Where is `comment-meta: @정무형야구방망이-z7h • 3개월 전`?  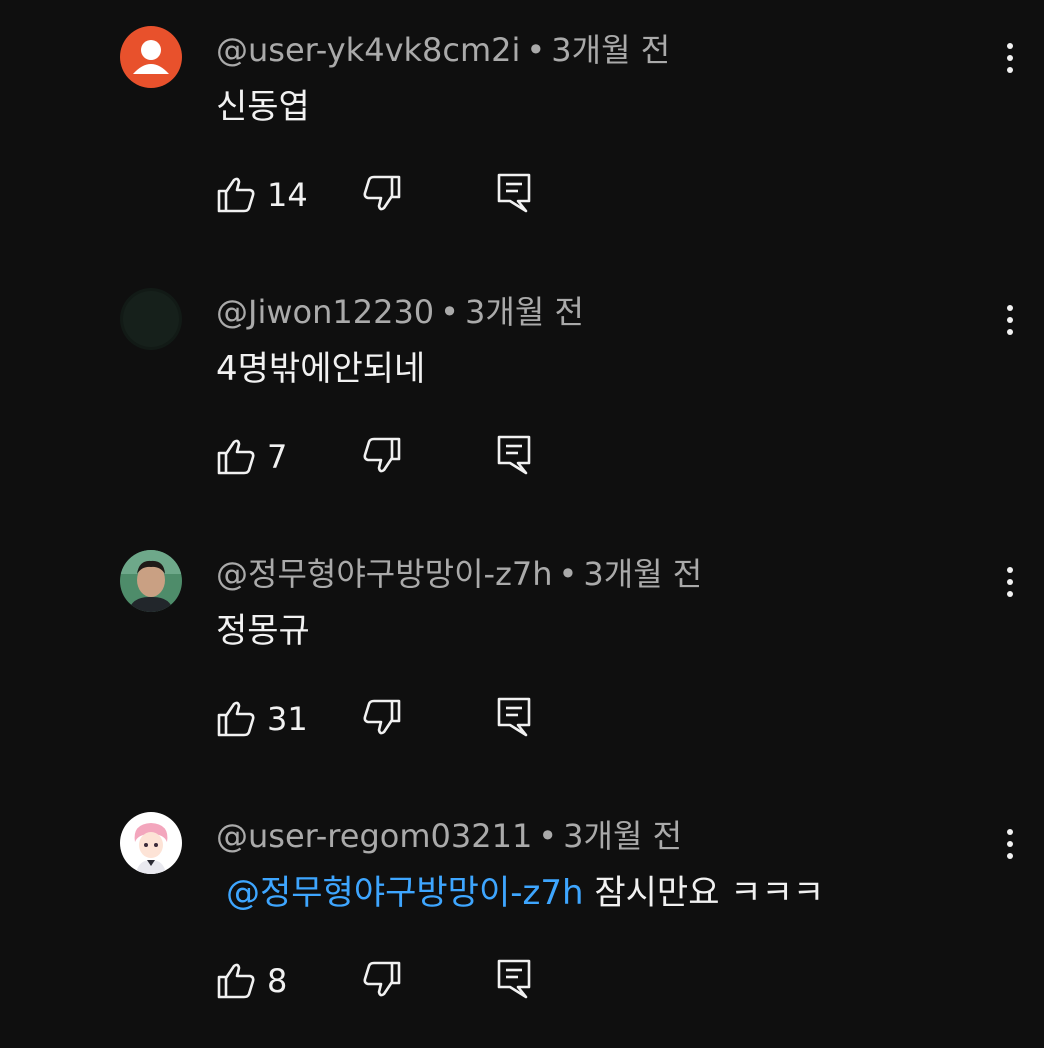
comment-meta: @정무형야구방망이-z7h • 3개월 전 is located at coordinates (459, 574).